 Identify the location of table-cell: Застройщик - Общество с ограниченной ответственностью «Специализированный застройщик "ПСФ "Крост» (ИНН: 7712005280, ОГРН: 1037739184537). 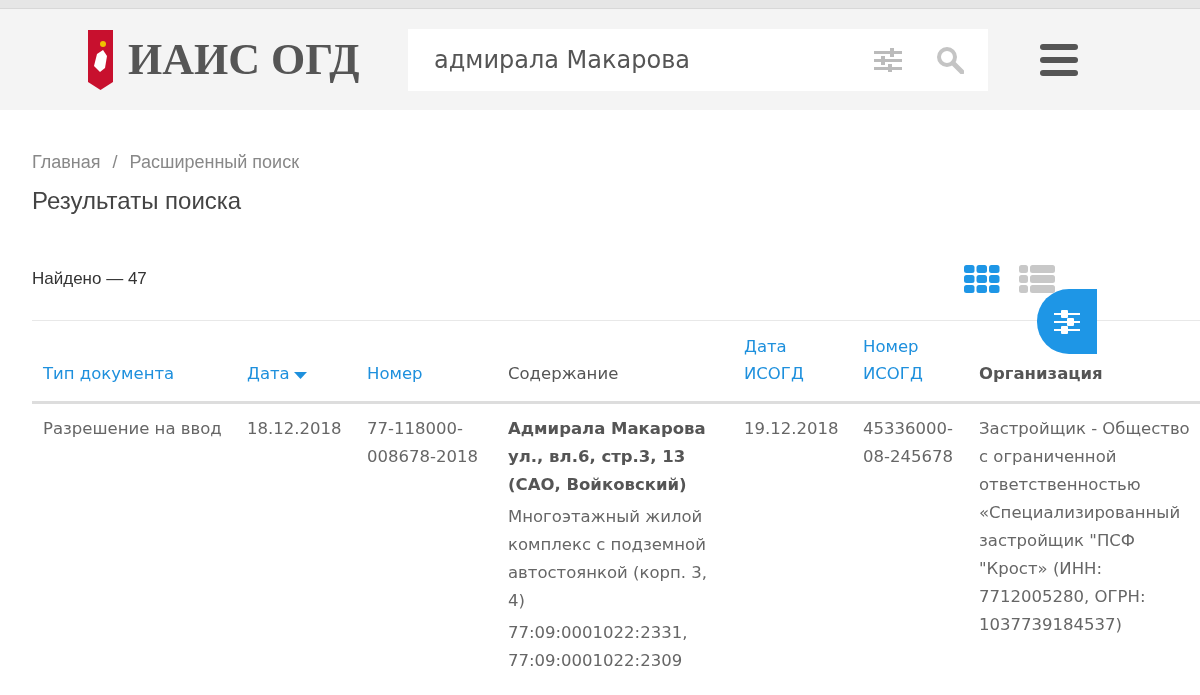
(1084, 544).